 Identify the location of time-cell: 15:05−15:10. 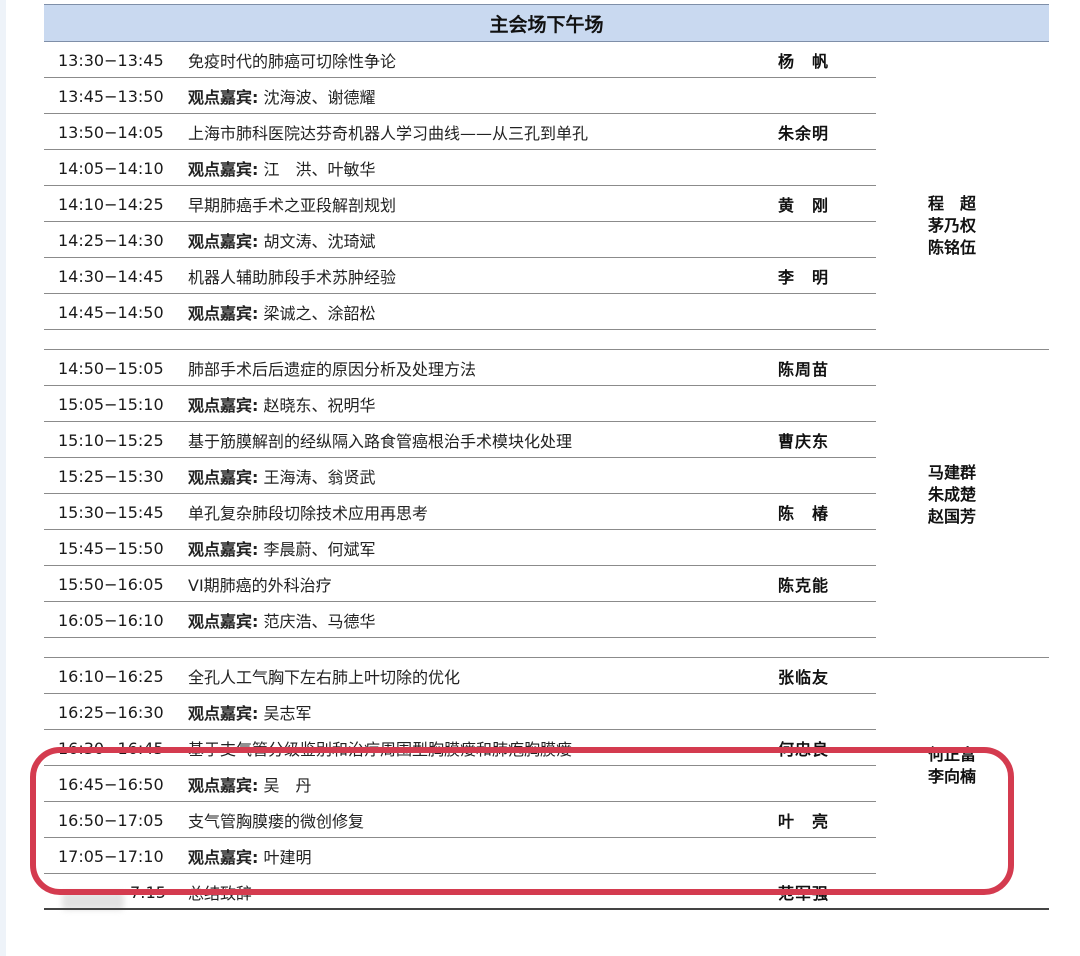
(111, 404).